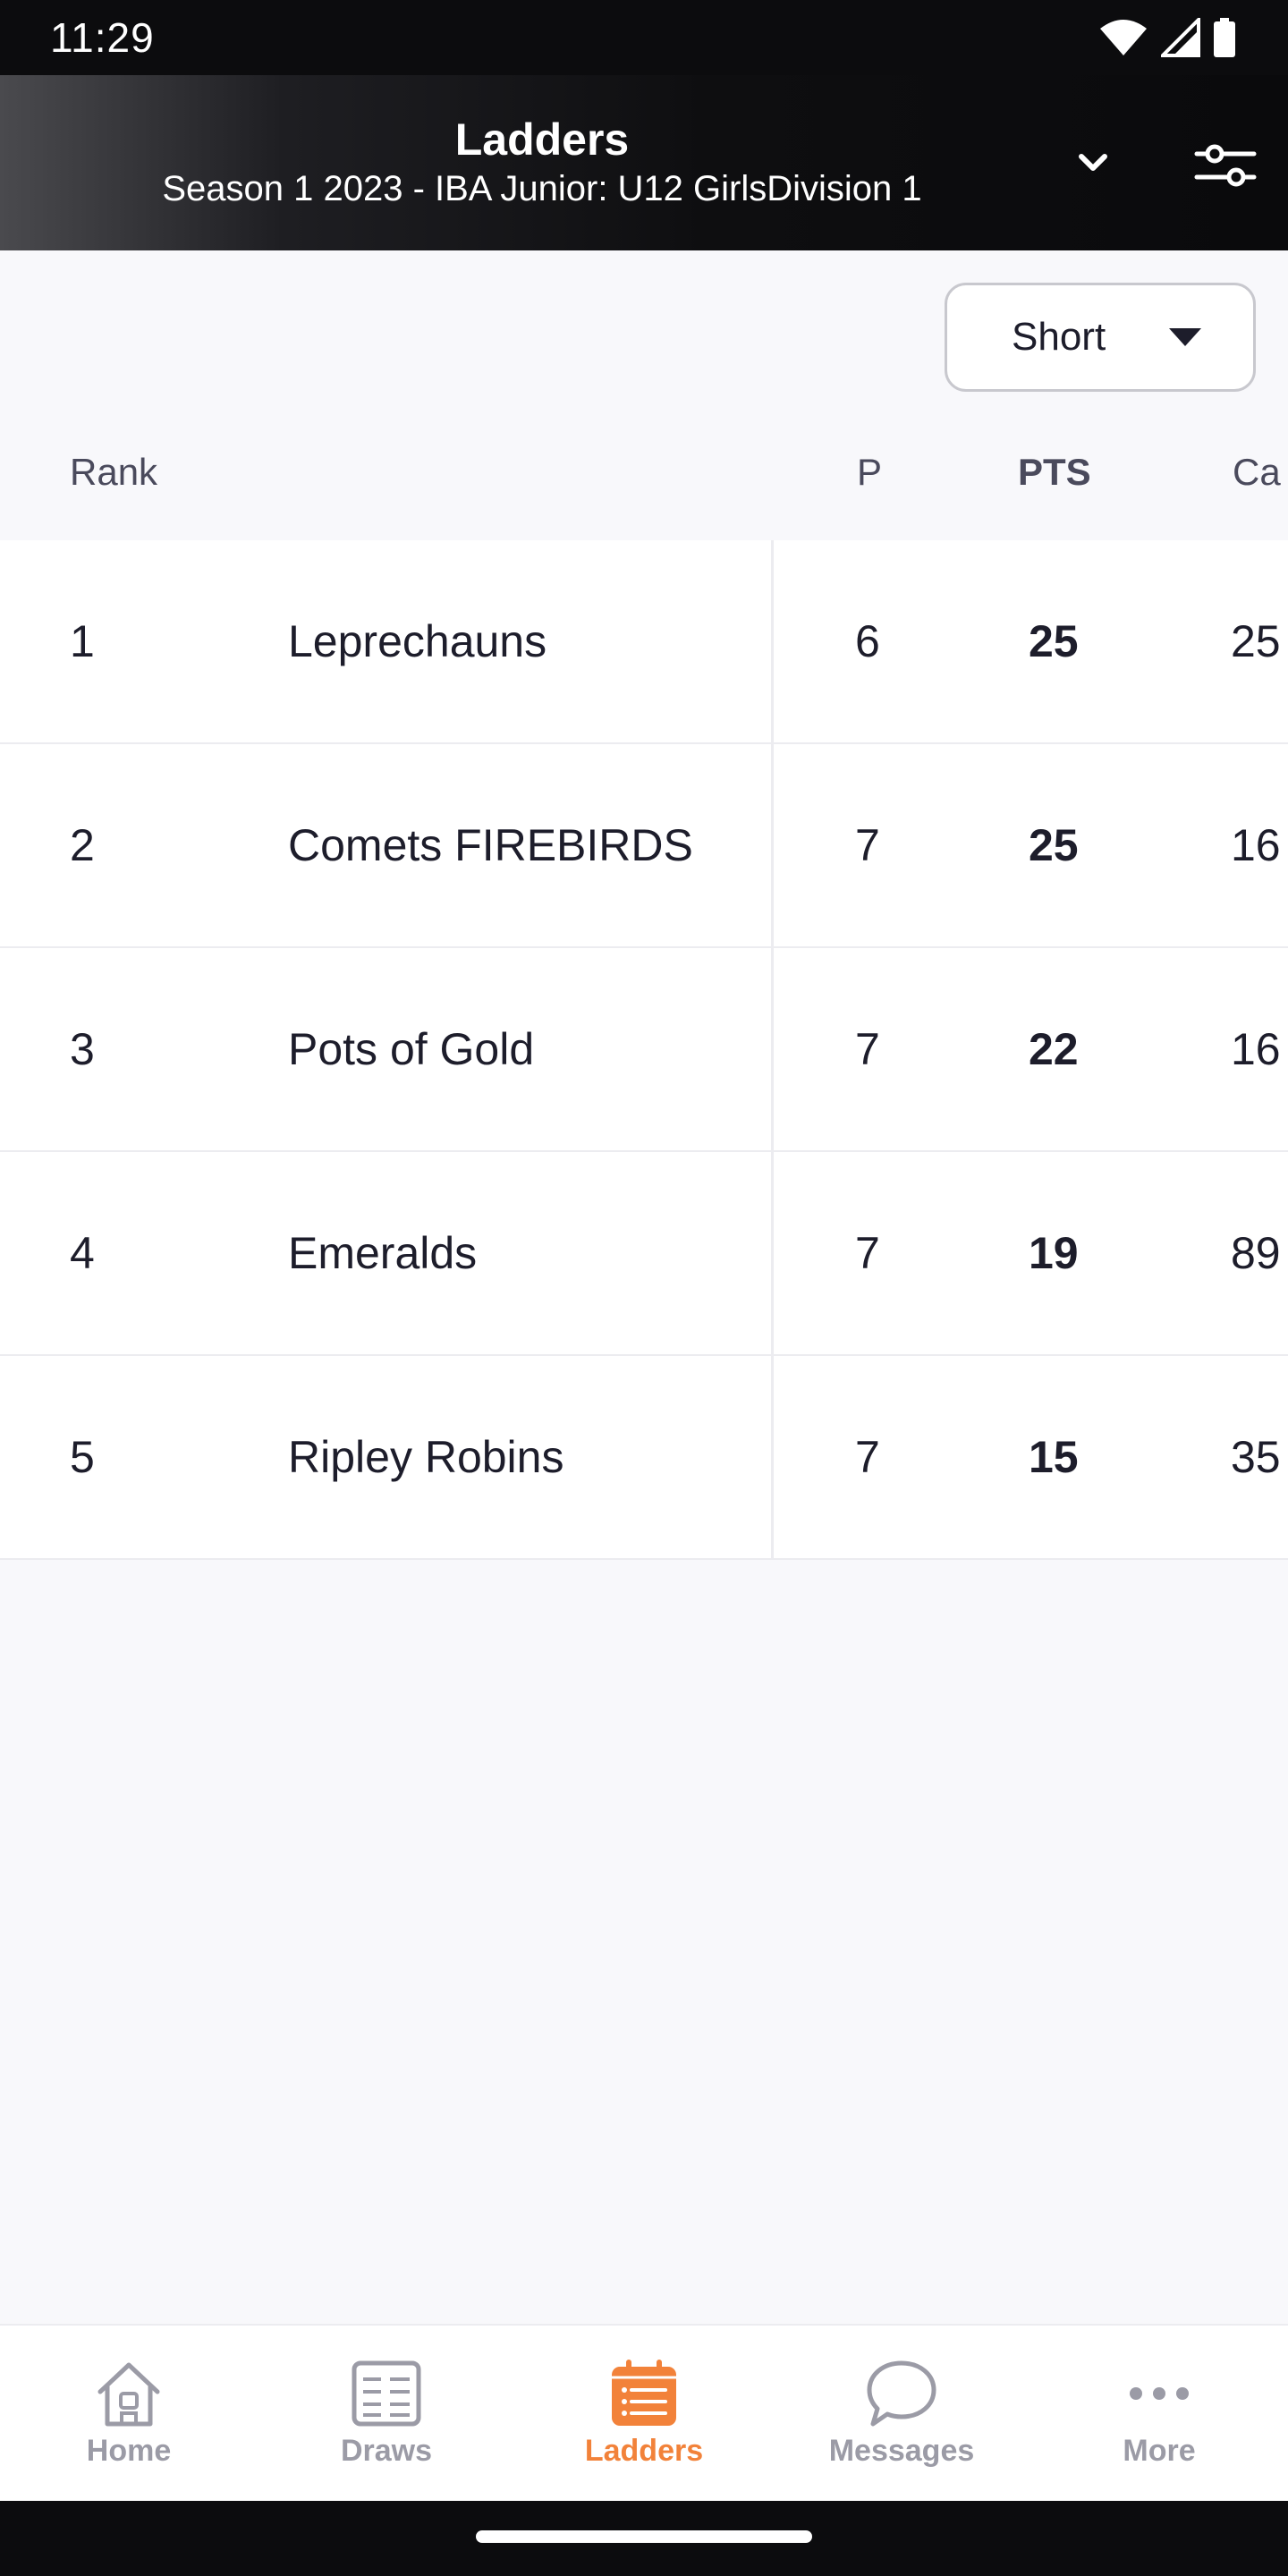 The width and height of the screenshot is (1288, 2576). What do you see at coordinates (644, 2451) in the screenshot?
I see `nav-label-ladders: Ladders` at bounding box center [644, 2451].